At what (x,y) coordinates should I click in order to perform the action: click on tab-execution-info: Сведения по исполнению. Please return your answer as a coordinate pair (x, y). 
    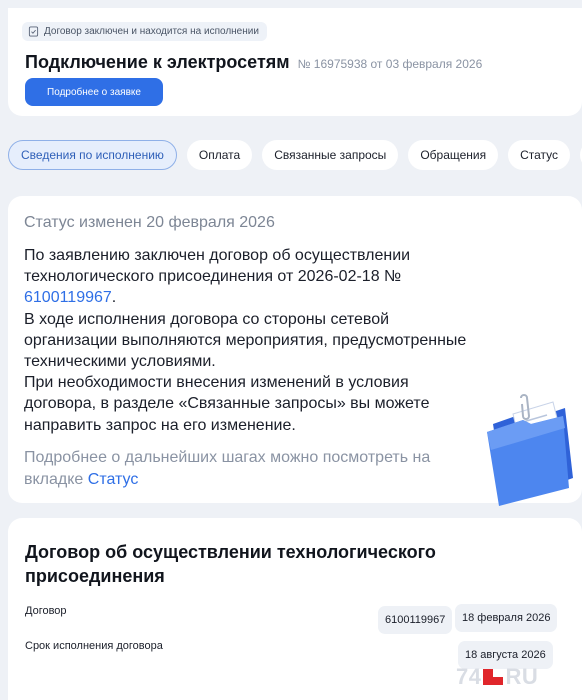
    Looking at the image, I should click on (92, 155).